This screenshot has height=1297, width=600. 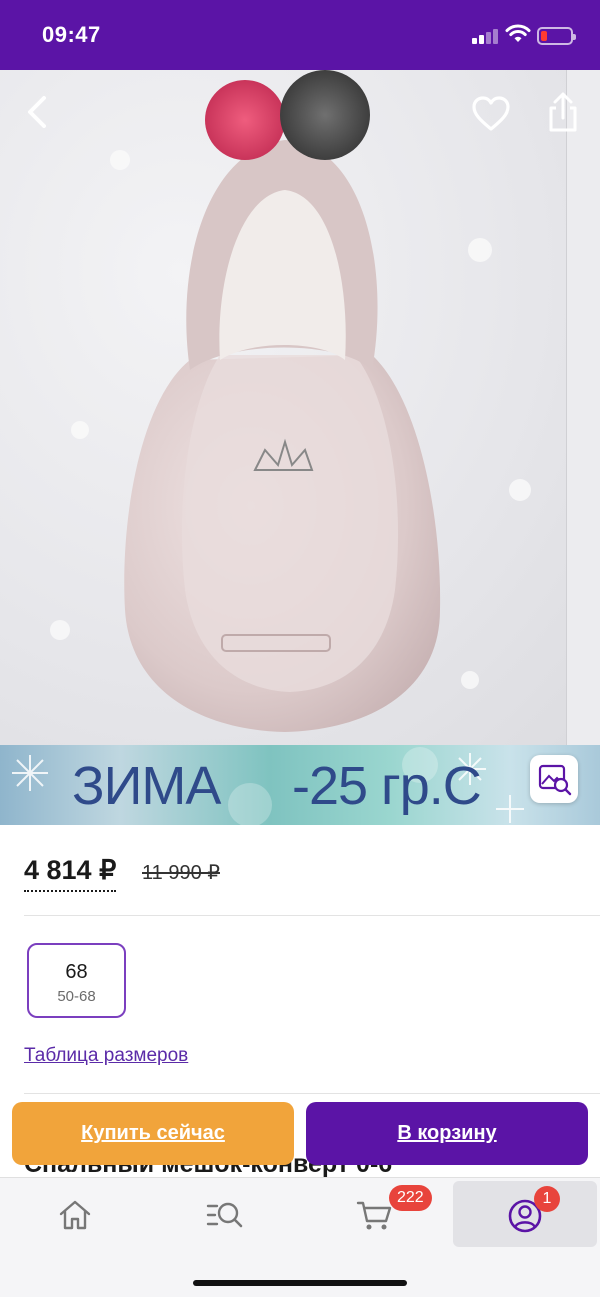 What do you see at coordinates (76, 972) in the screenshot?
I see `size-label: 68` at bounding box center [76, 972].